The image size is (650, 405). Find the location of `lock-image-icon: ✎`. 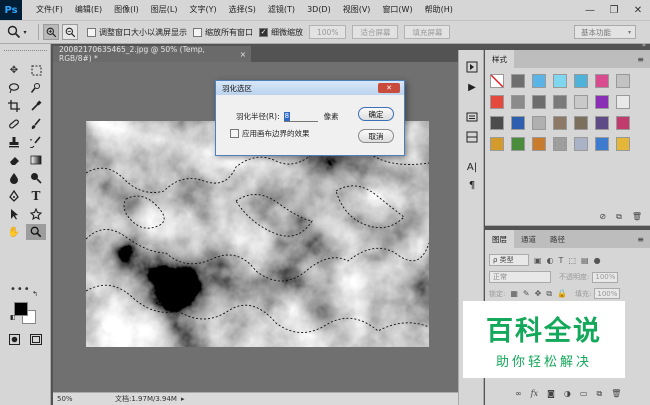

lock-image-icon: ✎ is located at coordinates (526, 293).